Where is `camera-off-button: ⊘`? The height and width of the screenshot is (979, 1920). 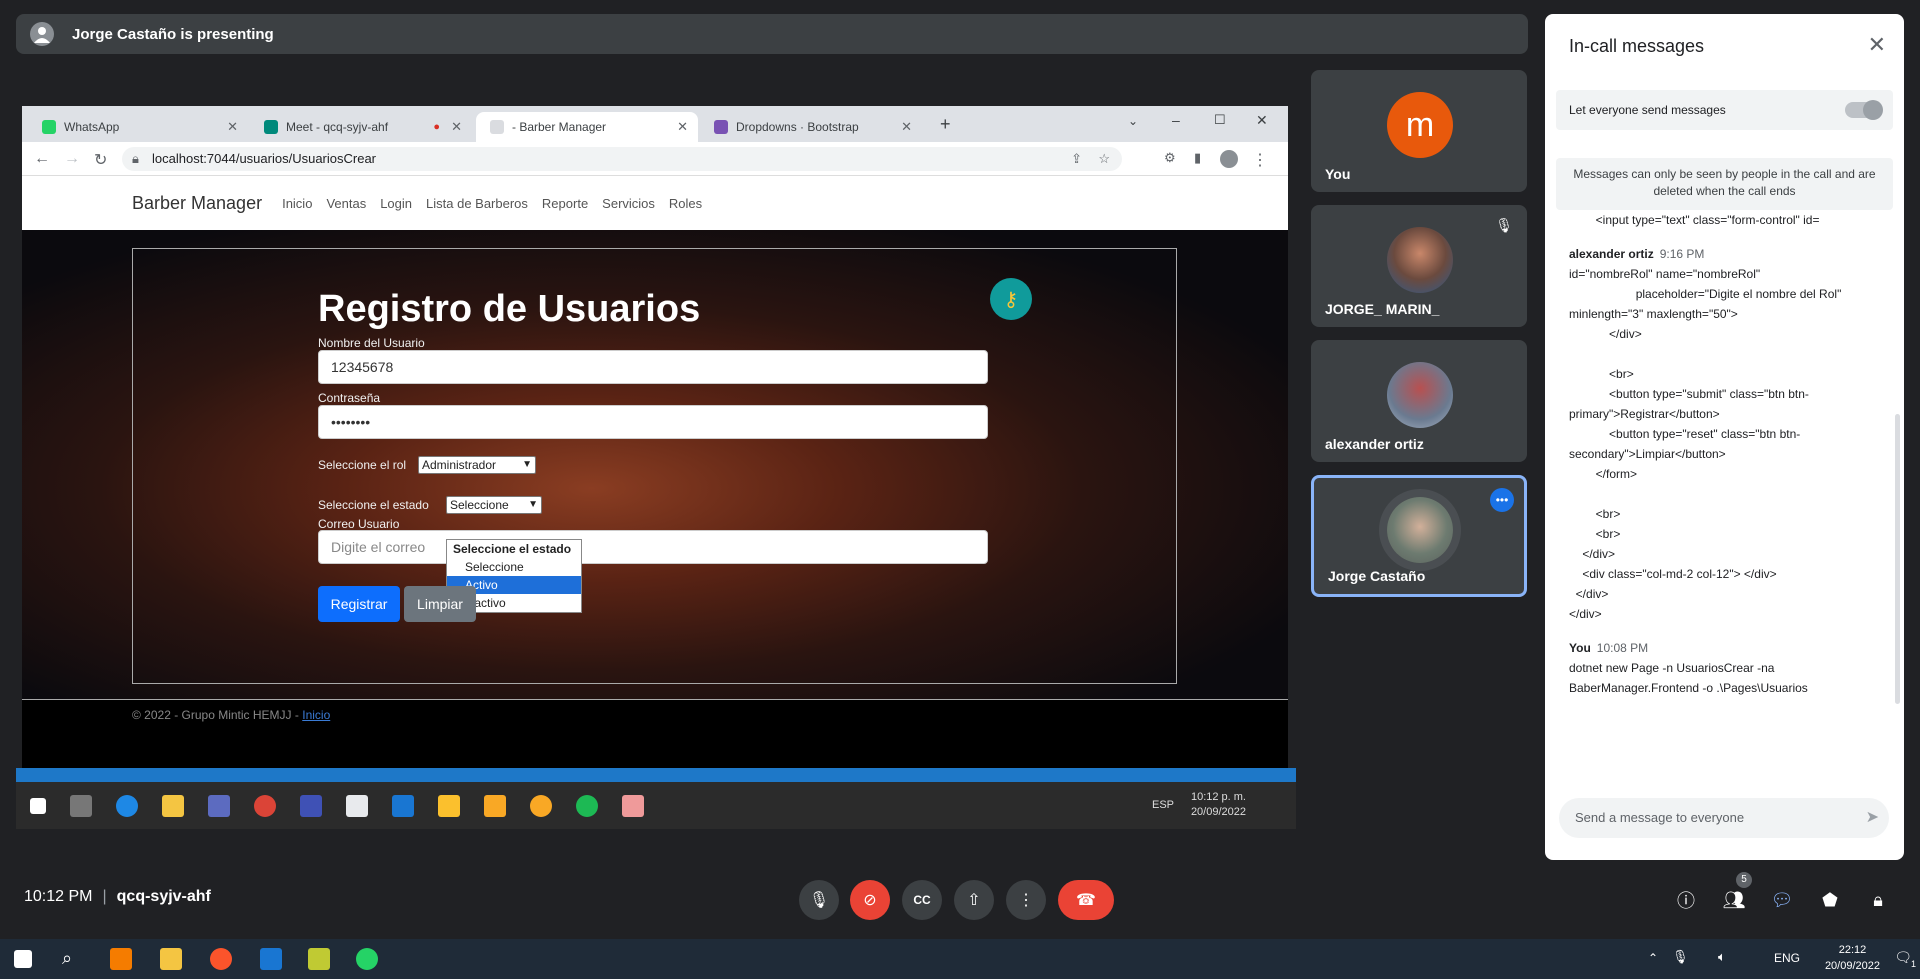 camera-off-button: ⊘ is located at coordinates (870, 900).